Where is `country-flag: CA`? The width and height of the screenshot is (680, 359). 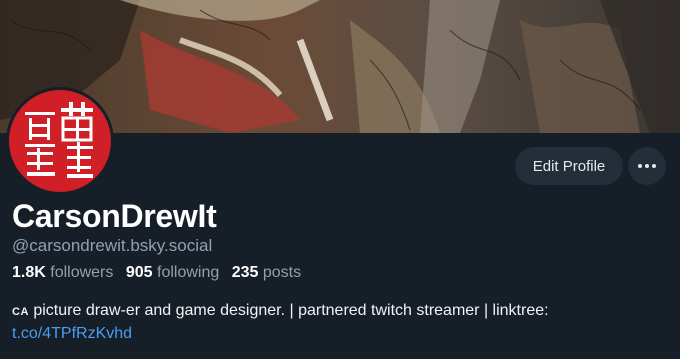 country-flag: CA is located at coordinates (20, 312).